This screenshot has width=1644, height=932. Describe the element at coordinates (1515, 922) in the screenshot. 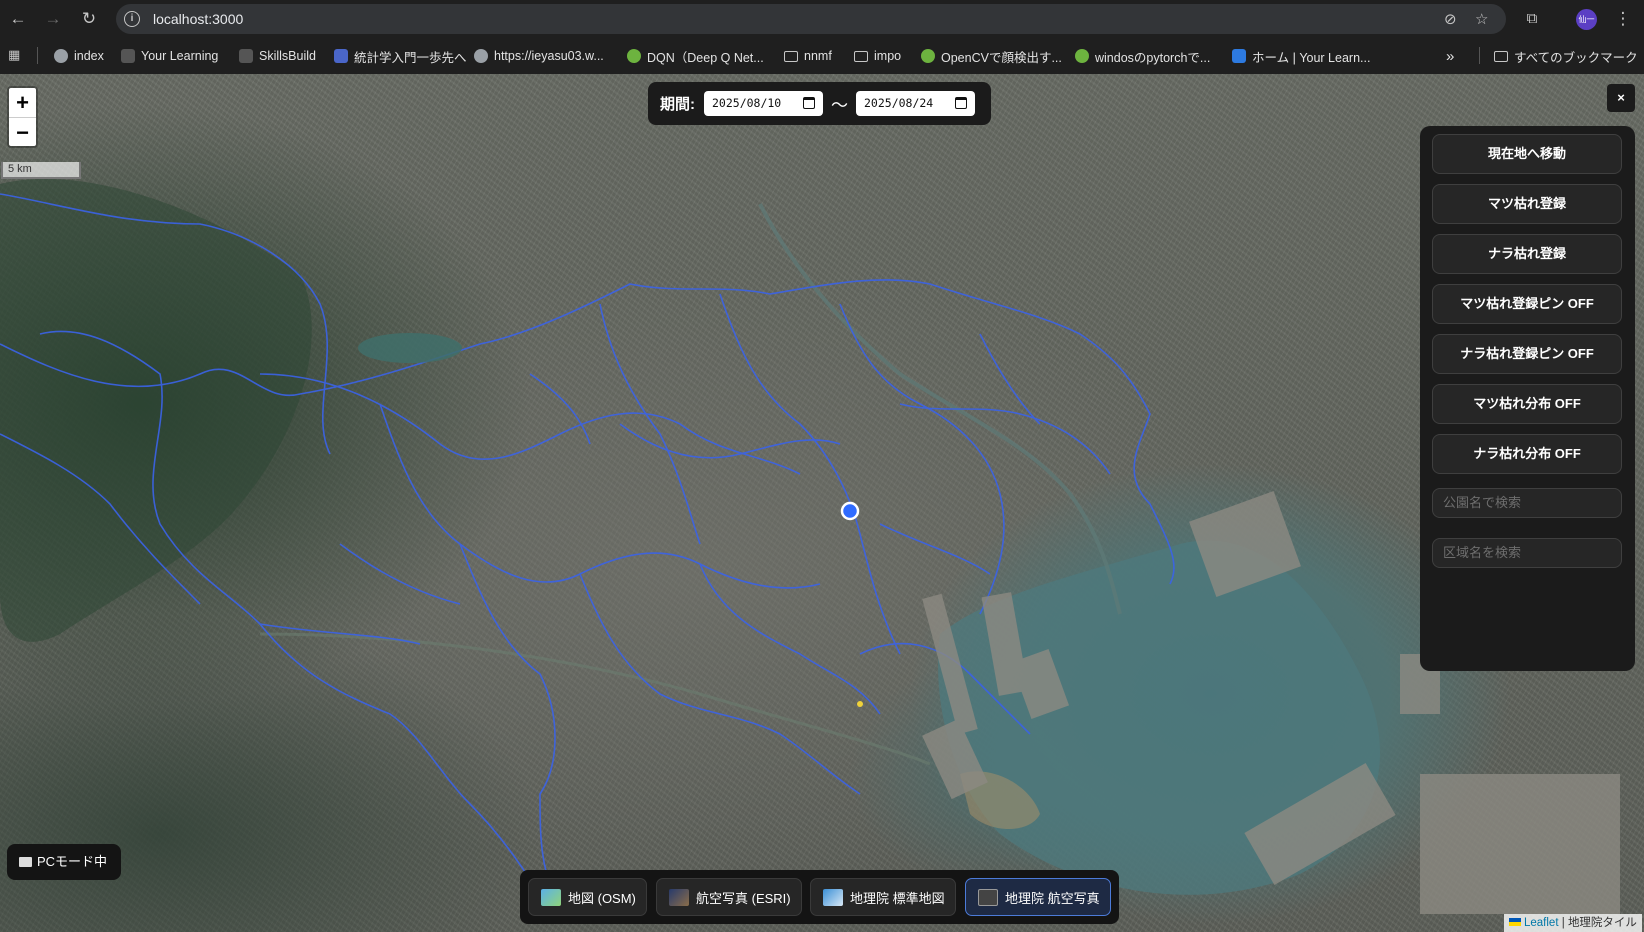

I see `ukraine-flag-icon` at that location.